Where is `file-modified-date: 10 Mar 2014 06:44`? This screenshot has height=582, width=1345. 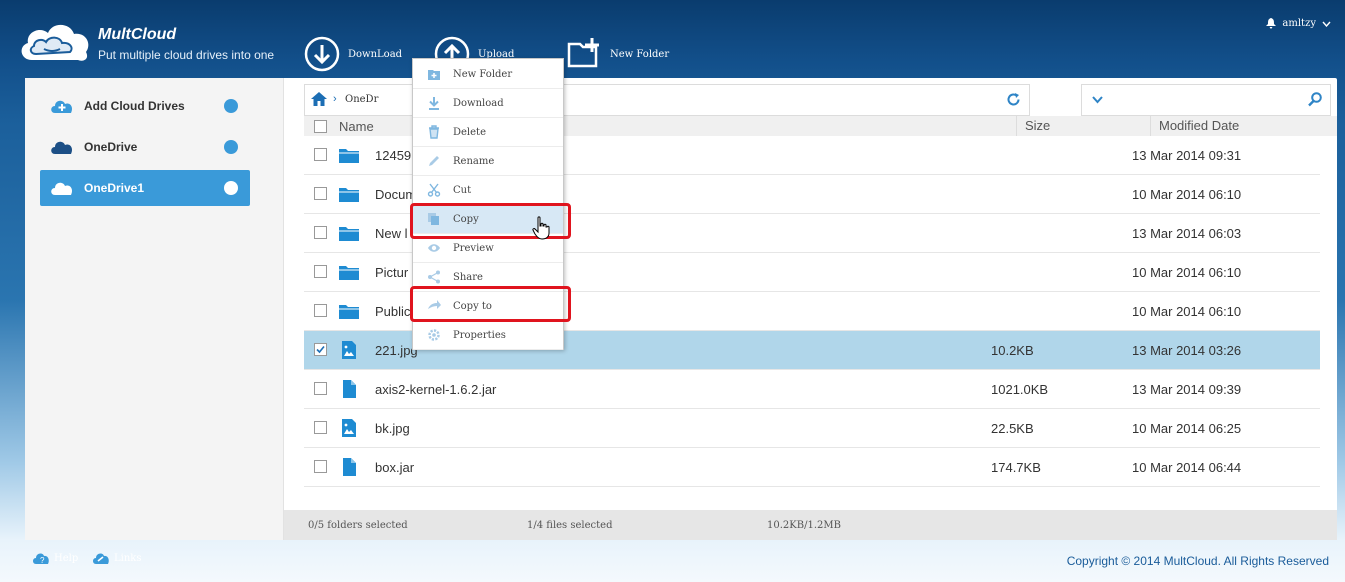 file-modified-date: 10 Mar 2014 06:44 is located at coordinates (1187, 467).